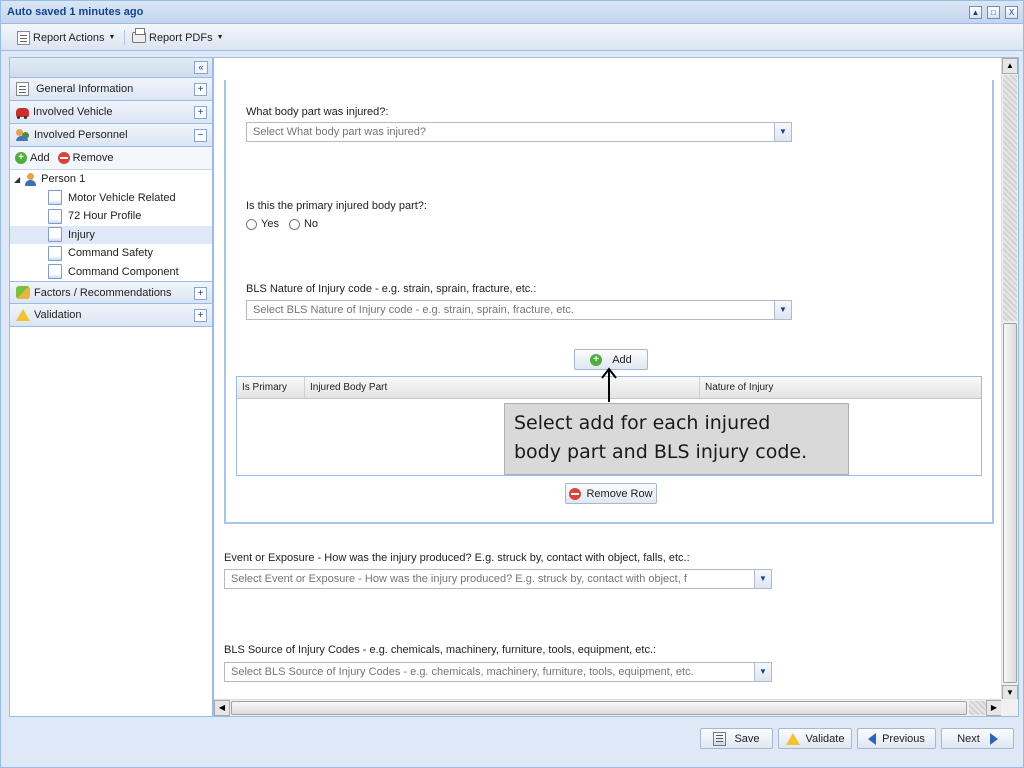 This screenshot has width=1024, height=768. What do you see at coordinates (994, 708) in the screenshot?
I see `scroll-right-icon: ▶` at bounding box center [994, 708].